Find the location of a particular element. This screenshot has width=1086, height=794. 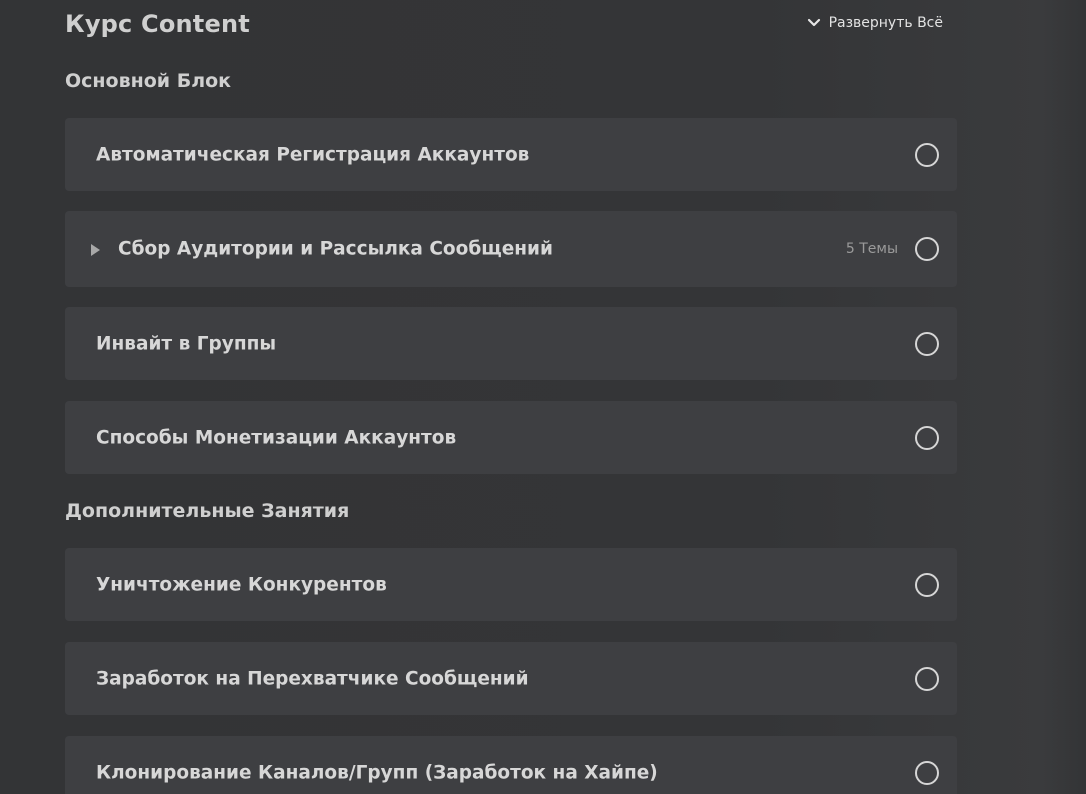

lesson-item: Автоматическая Регистрация Аккаунтов is located at coordinates (511, 154).